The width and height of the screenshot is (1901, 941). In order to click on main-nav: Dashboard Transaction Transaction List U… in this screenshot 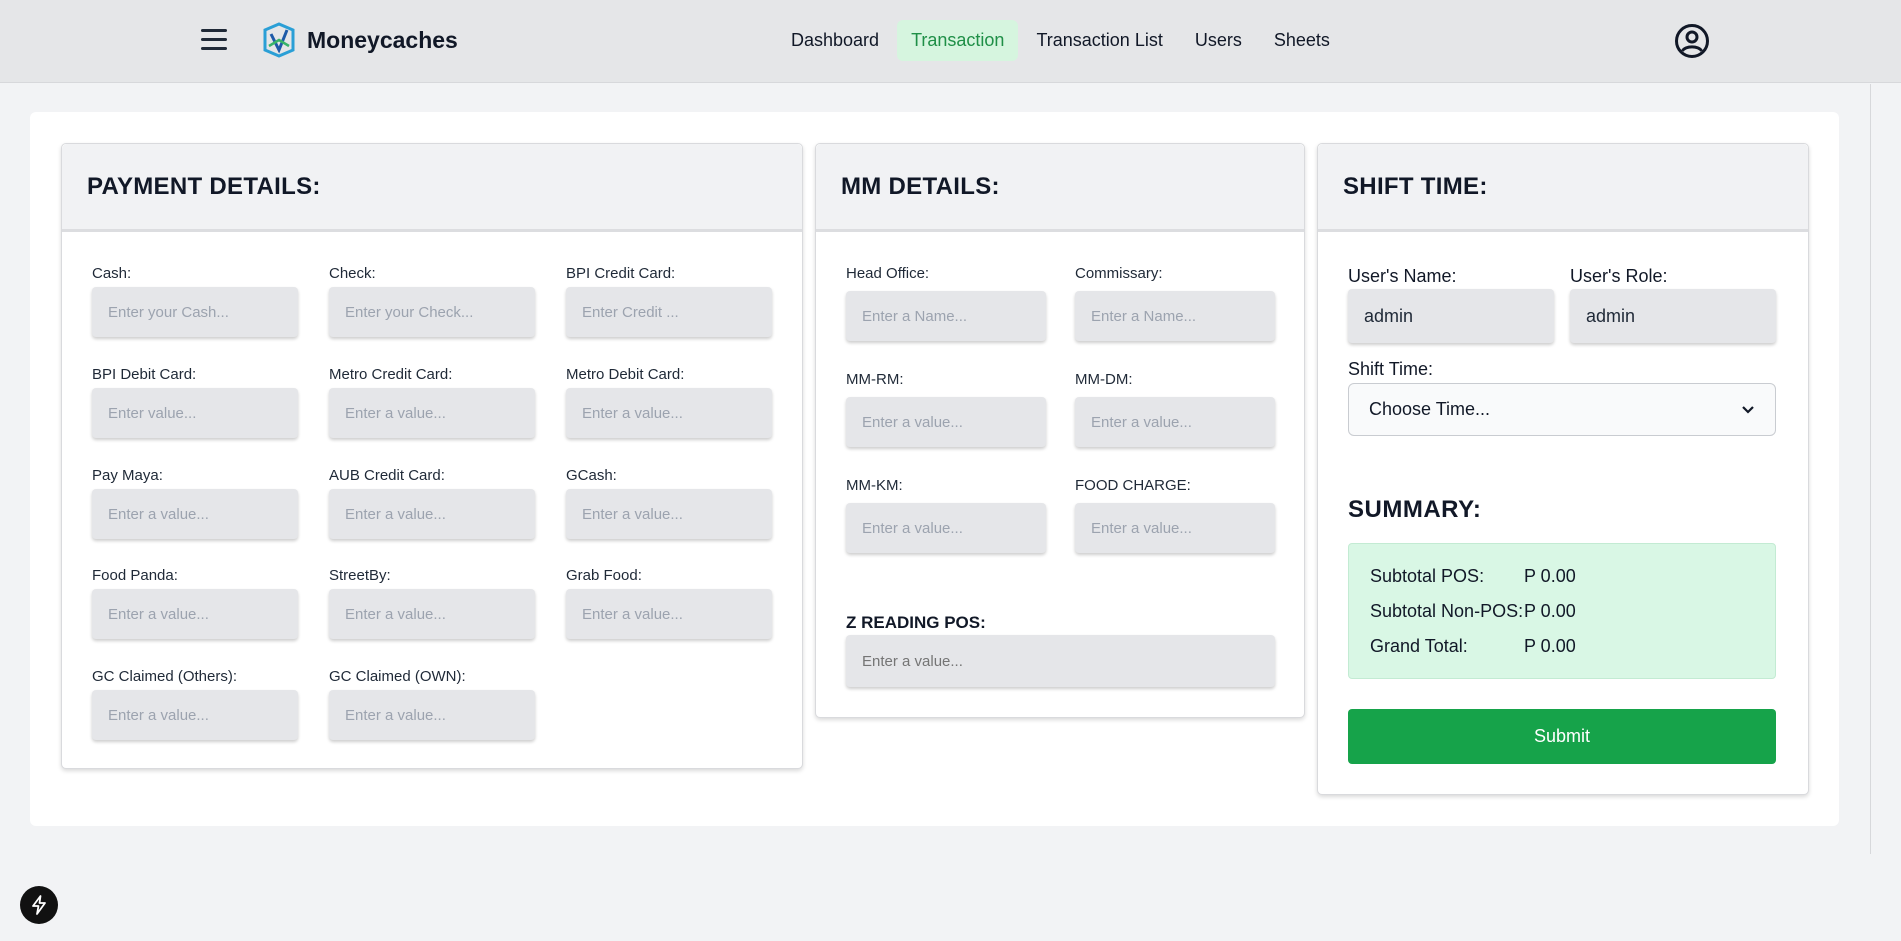, I will do `click(1060, 40)`.